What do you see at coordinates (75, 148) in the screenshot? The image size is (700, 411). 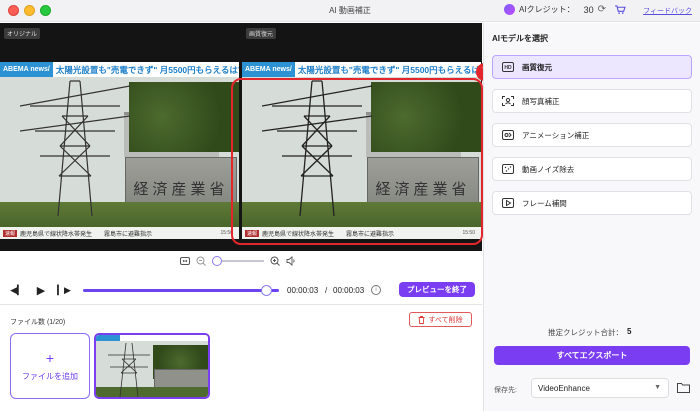 I see `pylon-image` at bounding box center [75, 148].